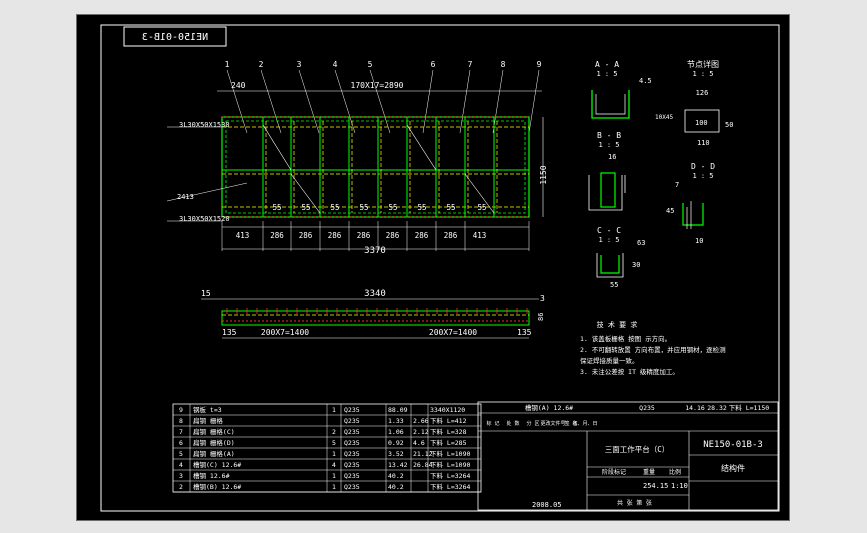 This screenshot has height=533, width=867. I want to click on parts-table-cell: 下料 L=3264, so click(450, 475).